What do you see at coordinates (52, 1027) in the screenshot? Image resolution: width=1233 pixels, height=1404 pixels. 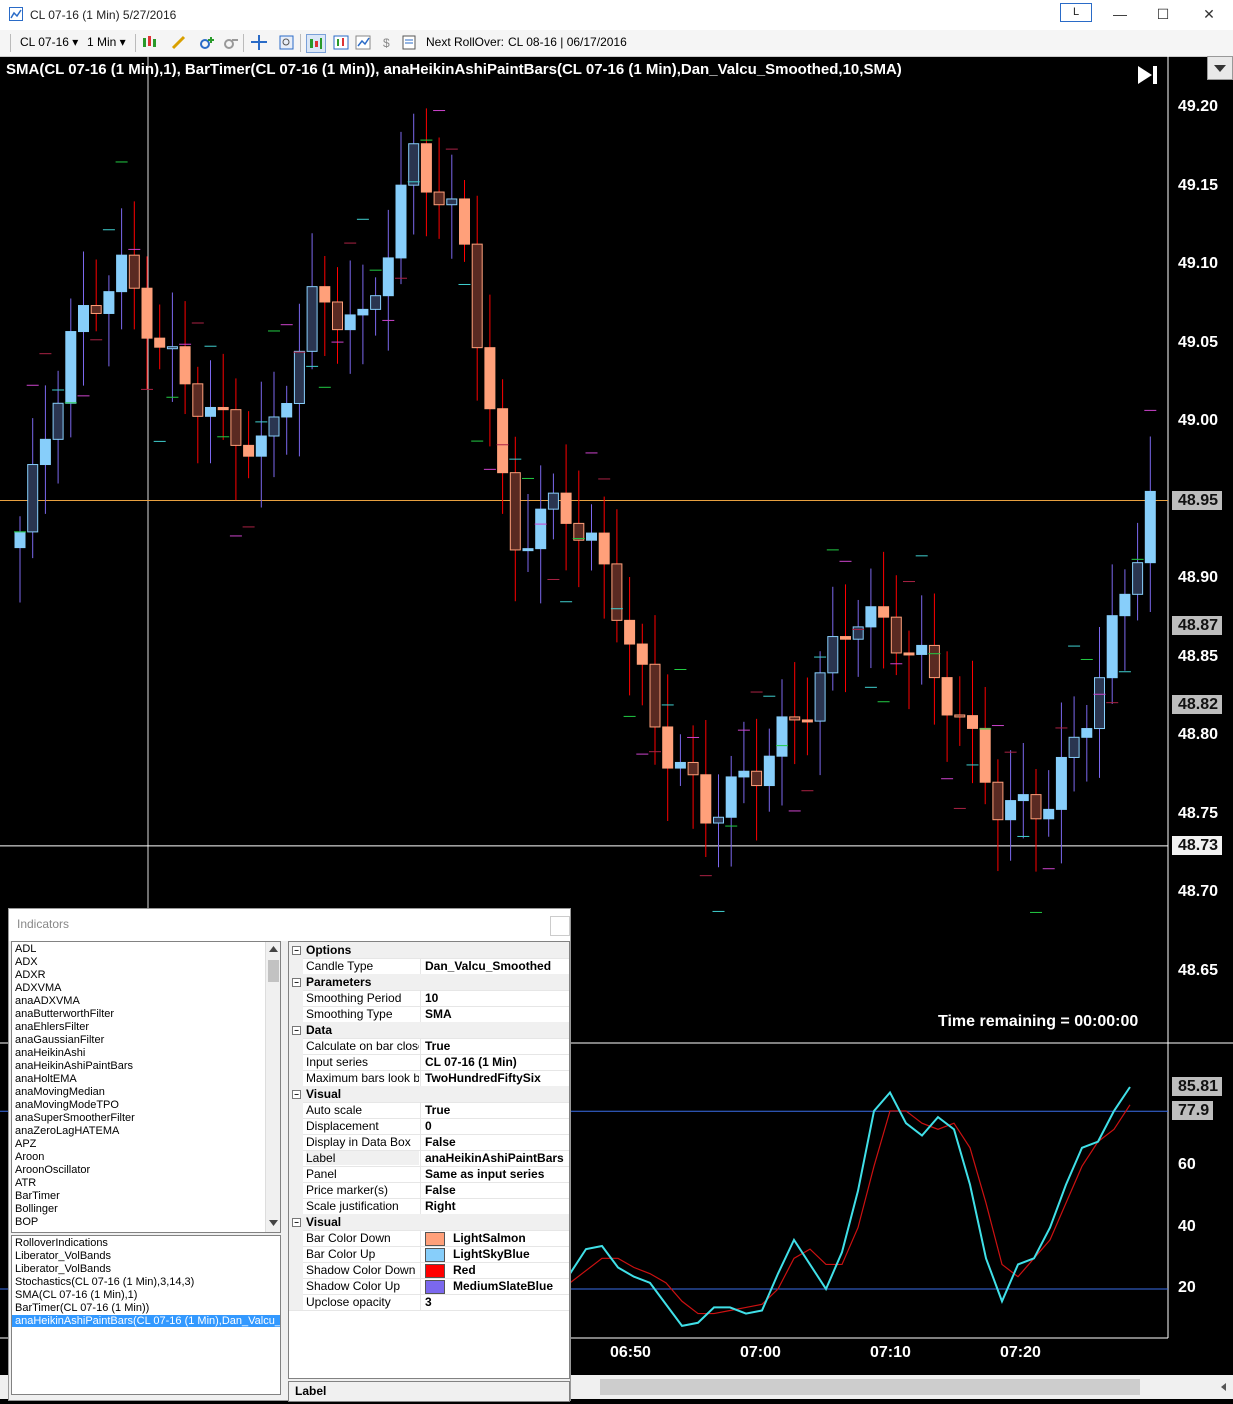 I see `indicator-list-item: anaEhlersFilter` at bounding box center [52, 1027].